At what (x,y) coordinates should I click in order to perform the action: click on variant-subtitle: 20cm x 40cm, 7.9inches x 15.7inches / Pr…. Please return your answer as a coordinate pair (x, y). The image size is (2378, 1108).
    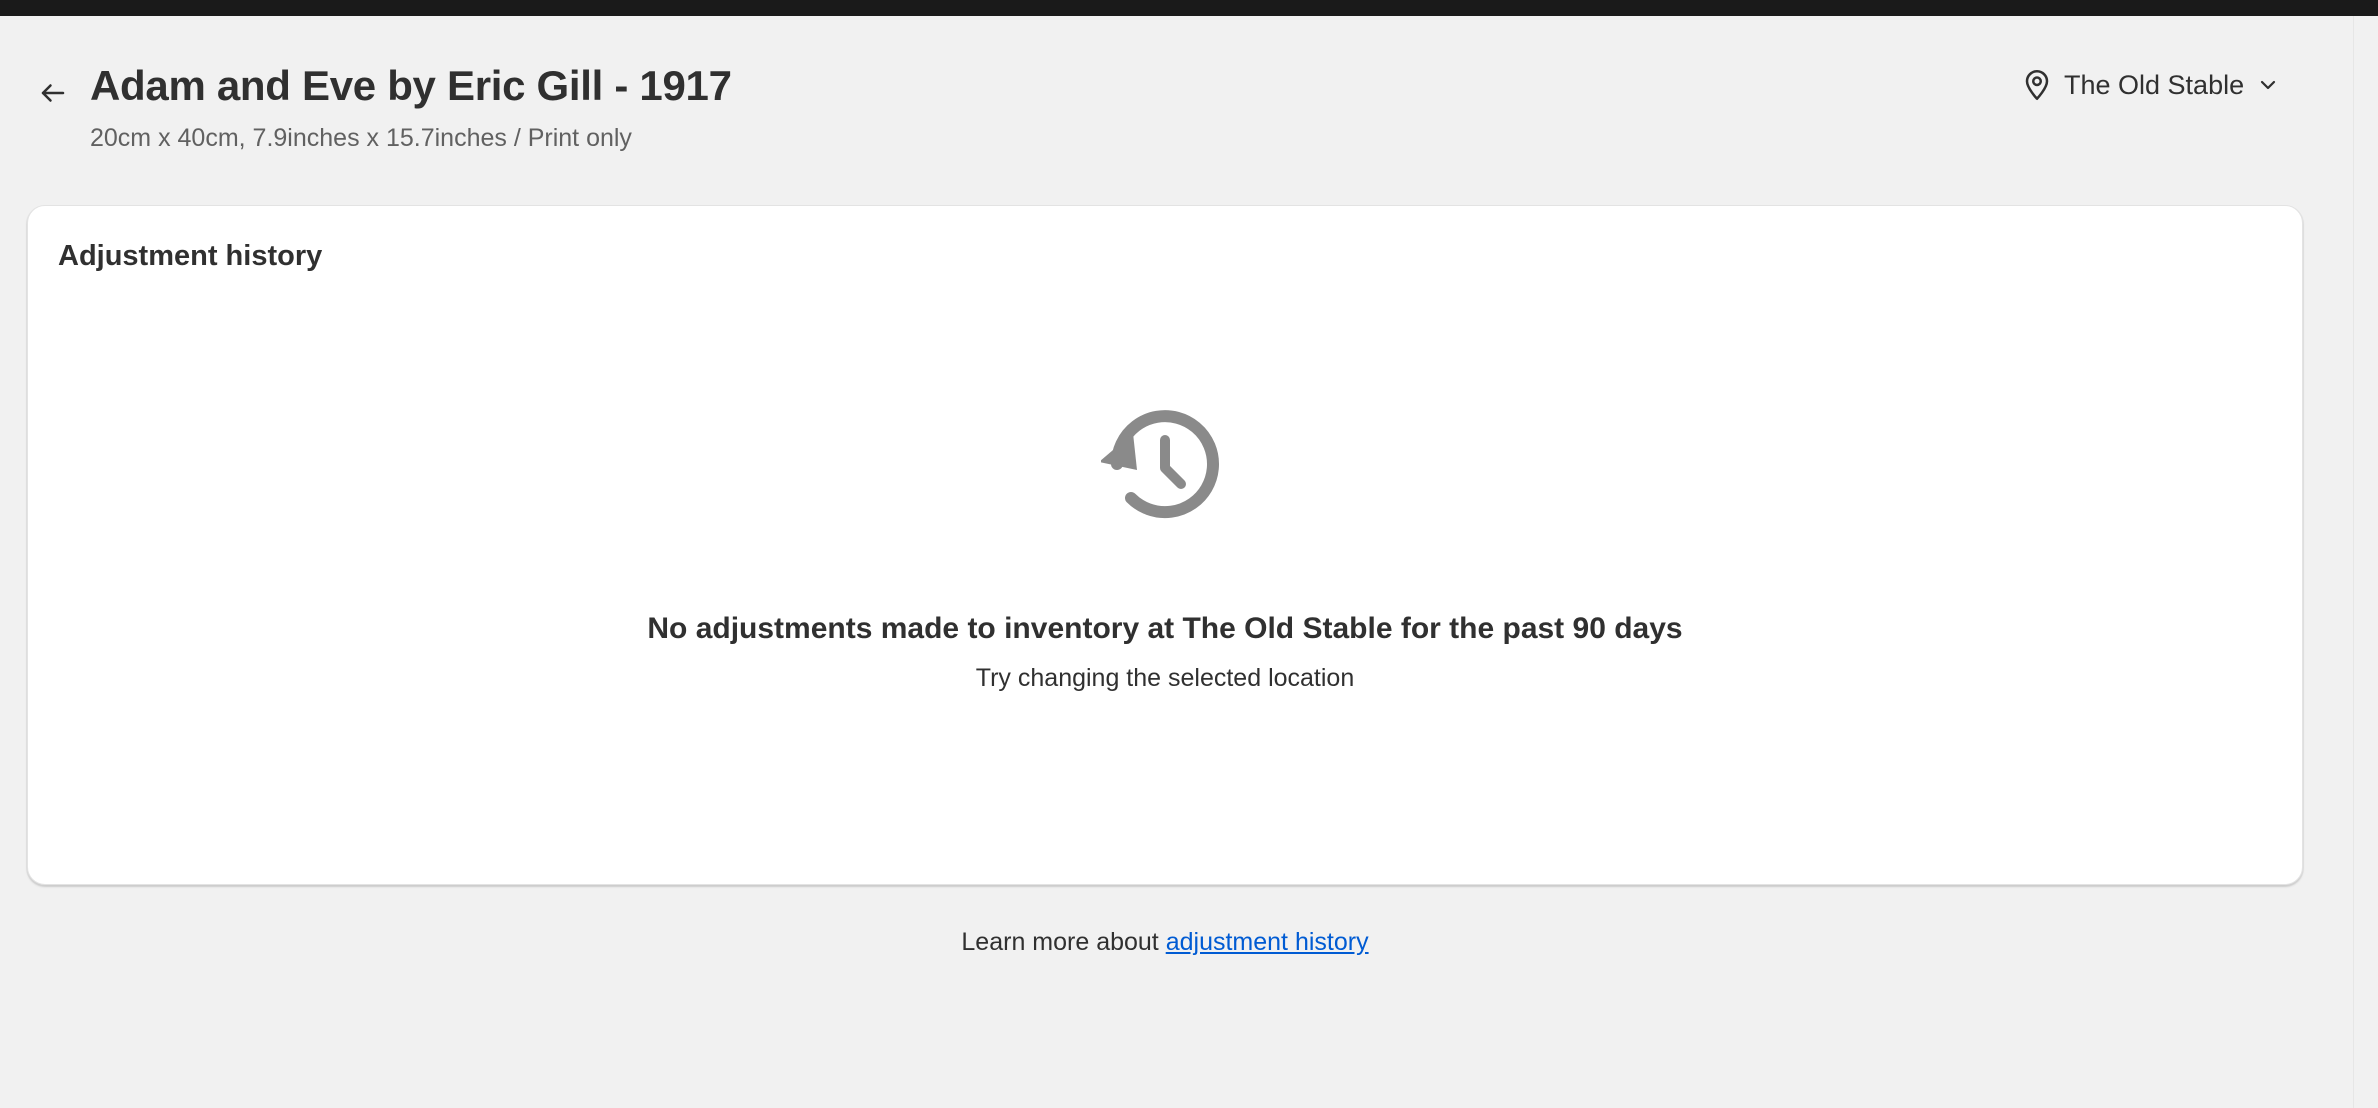
    Looking at the image, I should click on (361, 138).